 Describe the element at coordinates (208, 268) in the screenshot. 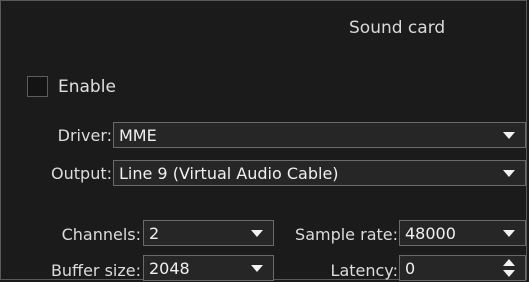

I see `buffer-size-select: 2048` at that location.